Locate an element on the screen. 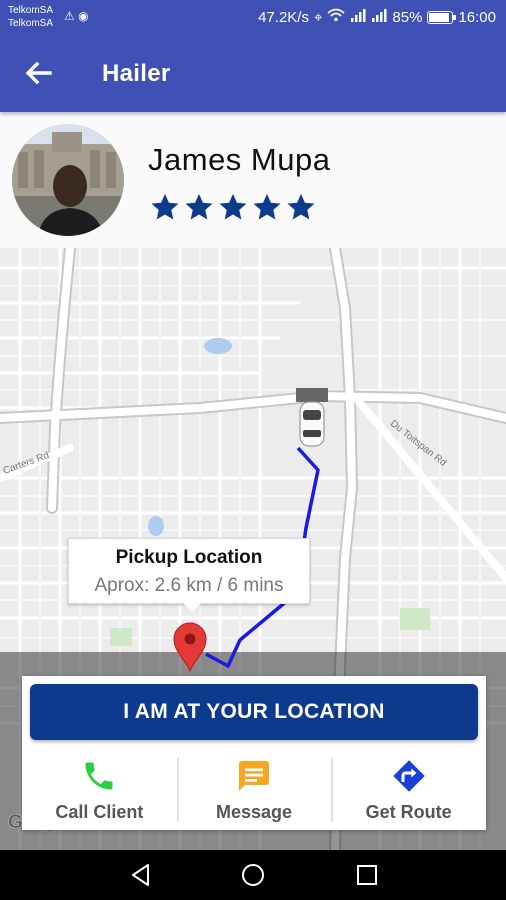  carrier-1: TelkomSA is located at coordinates (31, 10).